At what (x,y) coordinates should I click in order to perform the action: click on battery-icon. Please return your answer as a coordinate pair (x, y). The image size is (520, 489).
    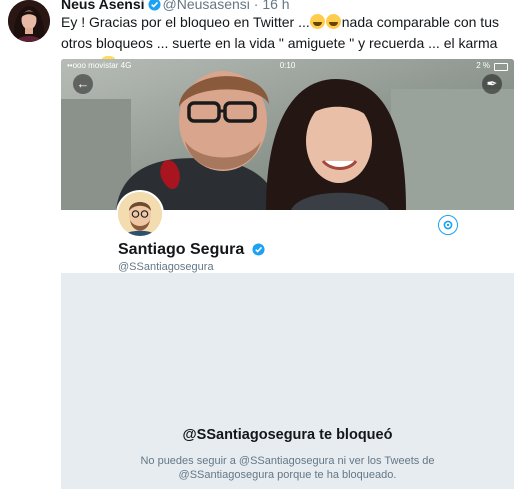
    Looking at the image, I should click on (501, 67).